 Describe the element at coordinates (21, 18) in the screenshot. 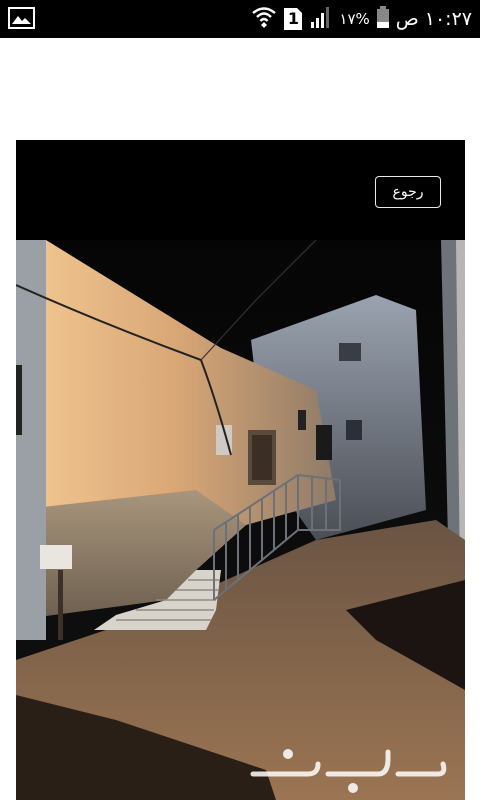

I see `gallery-icon` at that location.